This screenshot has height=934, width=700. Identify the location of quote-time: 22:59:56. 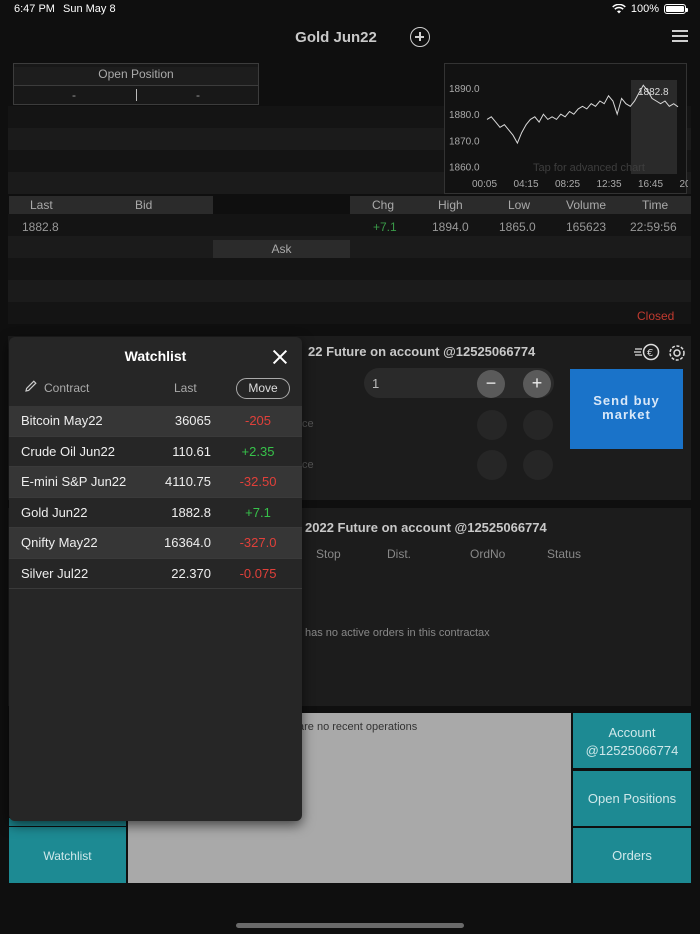
(653, 227).